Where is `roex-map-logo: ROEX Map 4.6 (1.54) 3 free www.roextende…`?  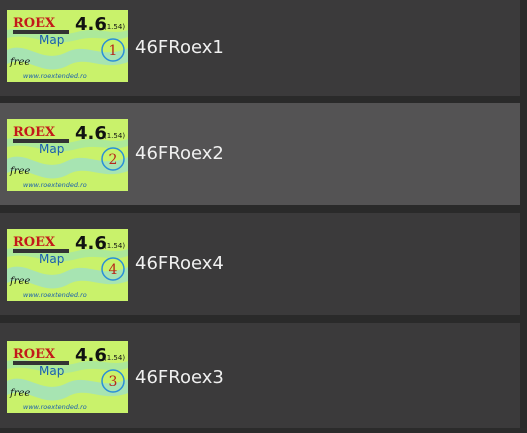 roex-map-logo: ROEX Map 4.6 (1.54) 3 free www.roextende… is located at coordinates (67, 377).